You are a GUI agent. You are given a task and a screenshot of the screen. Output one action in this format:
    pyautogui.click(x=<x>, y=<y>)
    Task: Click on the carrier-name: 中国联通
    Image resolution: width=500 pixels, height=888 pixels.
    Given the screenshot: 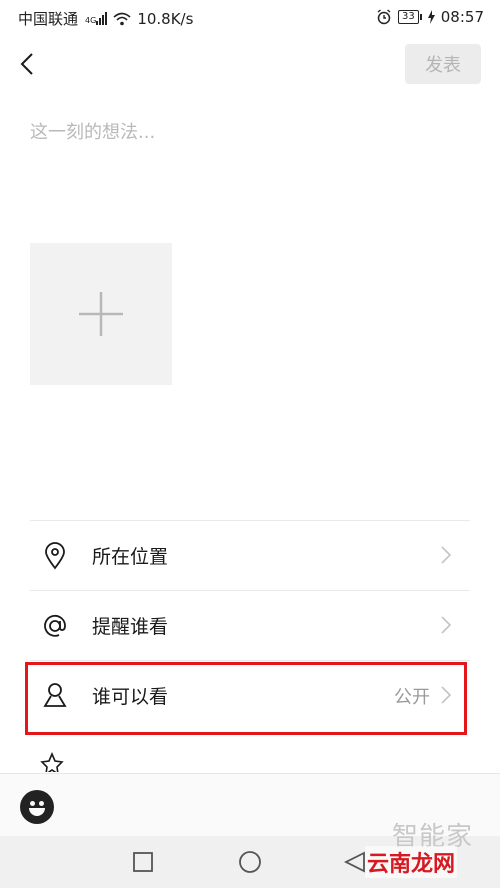 What is the action you would take?
    pyautogui.click(x=48, y=19)
    